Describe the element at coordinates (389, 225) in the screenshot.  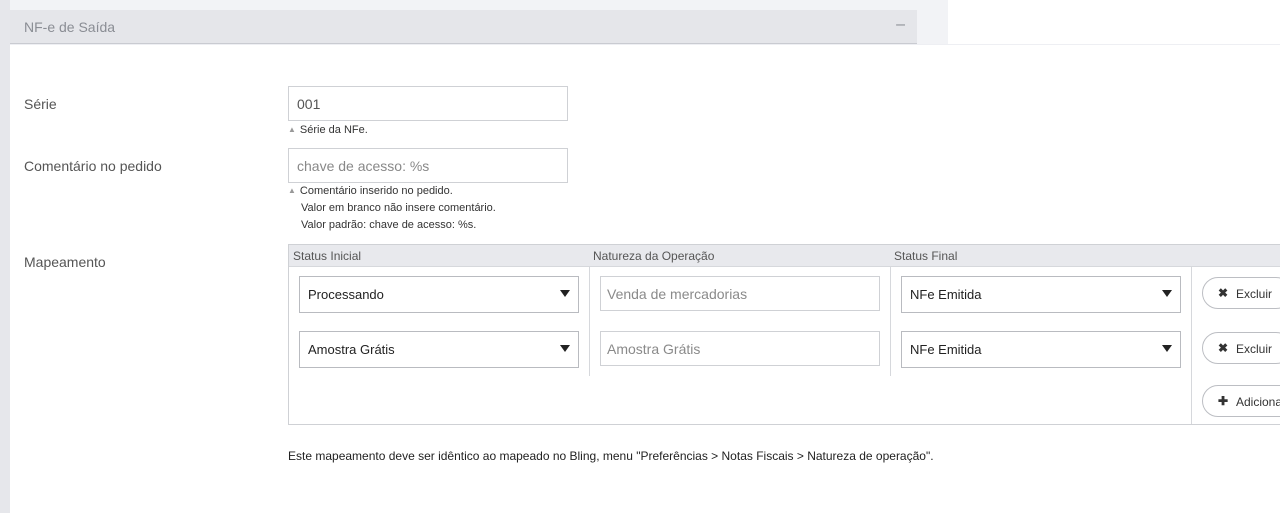
I see `comentario-hint-line-3: Valor padrão: chave de acesso: %s.` at that location.